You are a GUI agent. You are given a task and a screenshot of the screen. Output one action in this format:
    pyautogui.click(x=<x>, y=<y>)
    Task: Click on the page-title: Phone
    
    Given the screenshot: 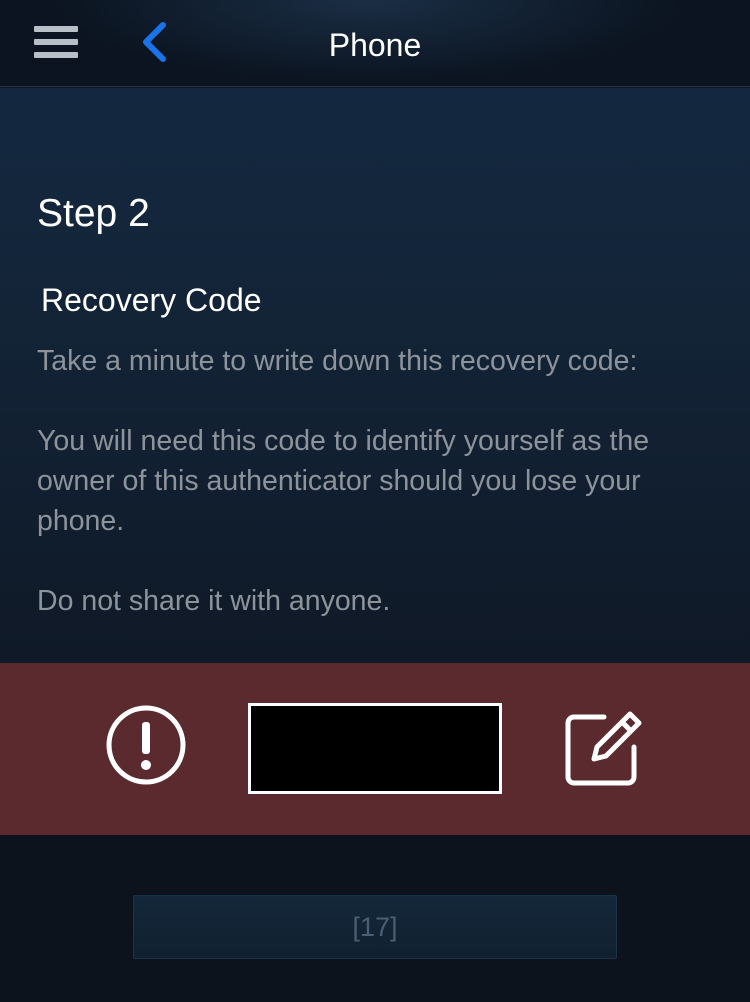 What is the action you would take?
    pyautogui.click(x=375, y=45)
    